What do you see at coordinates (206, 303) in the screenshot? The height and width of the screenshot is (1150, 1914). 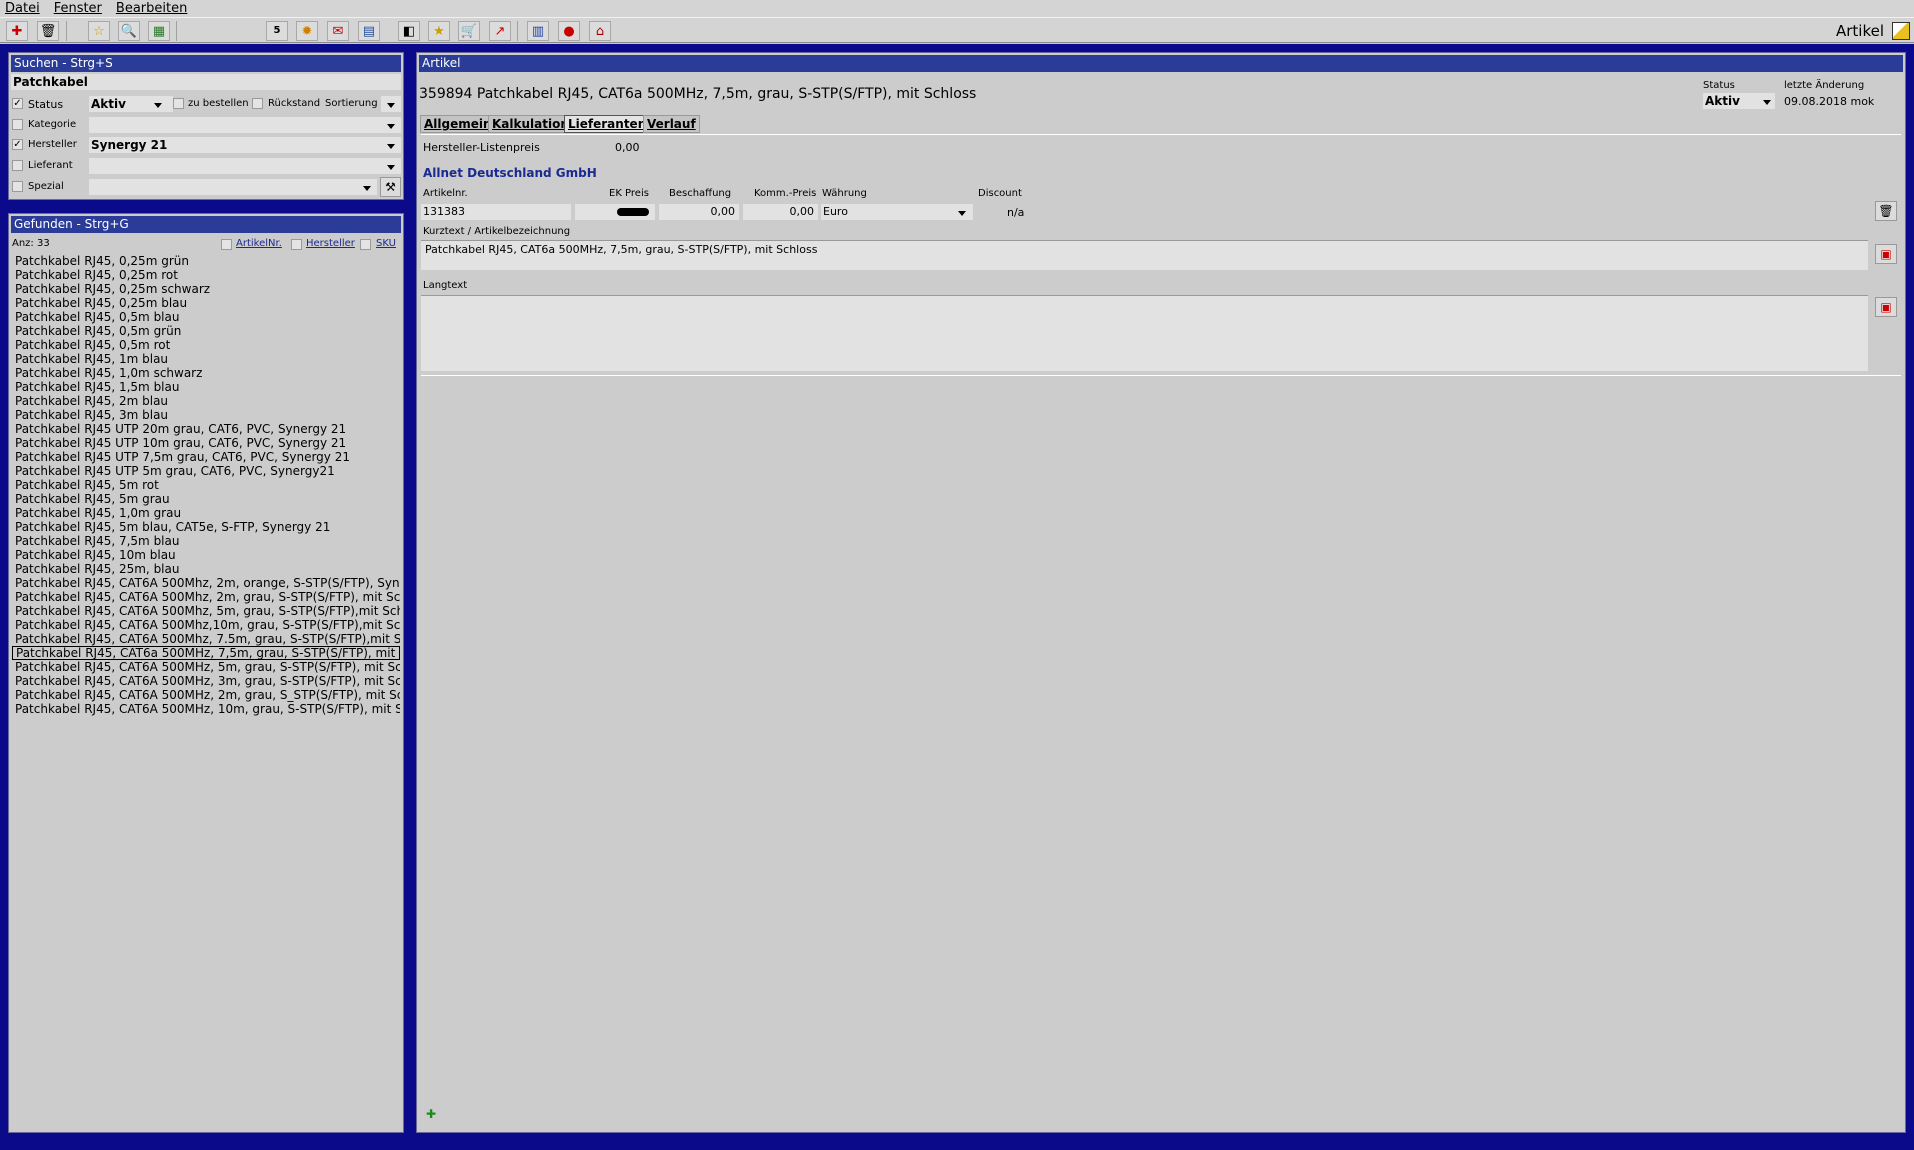 I see `list-item: Patchkabel RJ45, 0,25m blau` at bounding box center [206, 303].